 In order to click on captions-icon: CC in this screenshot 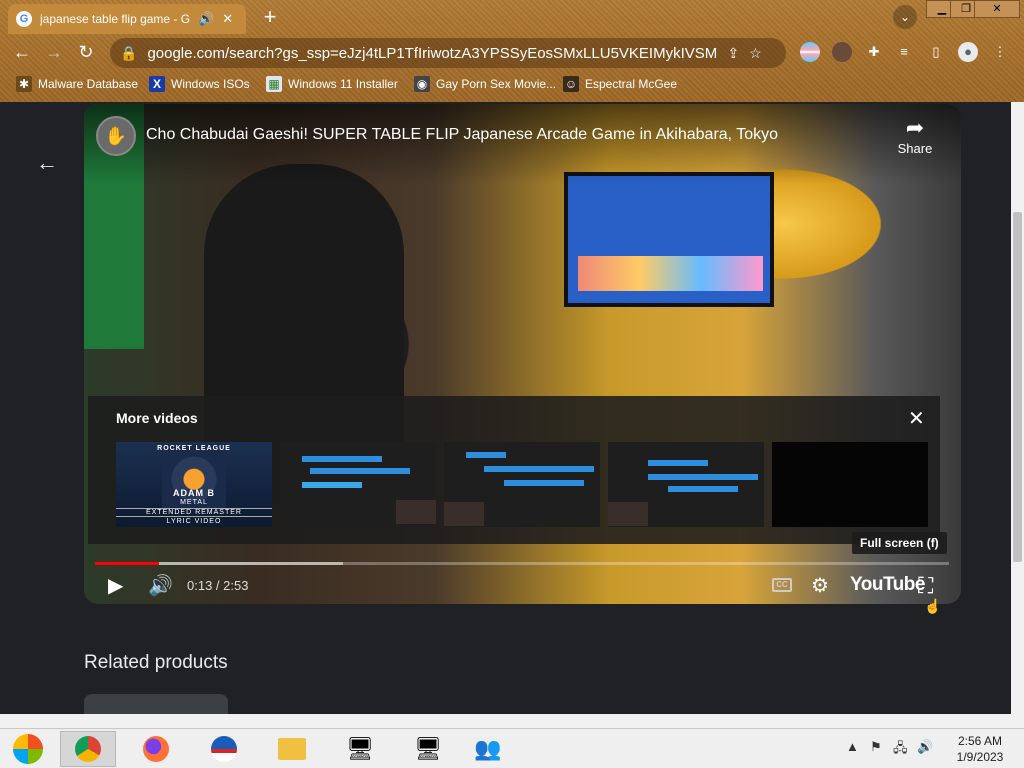, I will do `click(782, 585)`.